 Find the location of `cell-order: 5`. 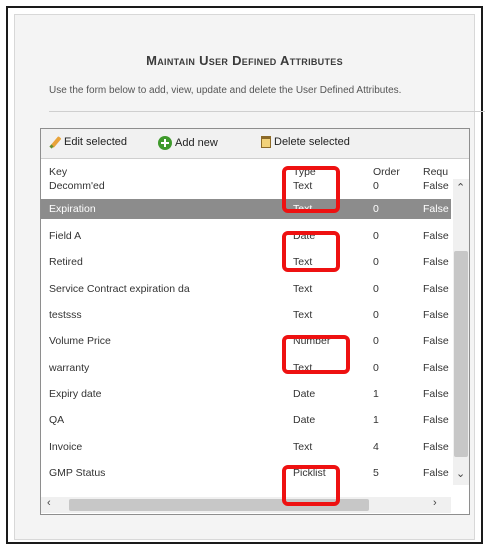

cell-order: 5 is located at coordinates (376, 473).